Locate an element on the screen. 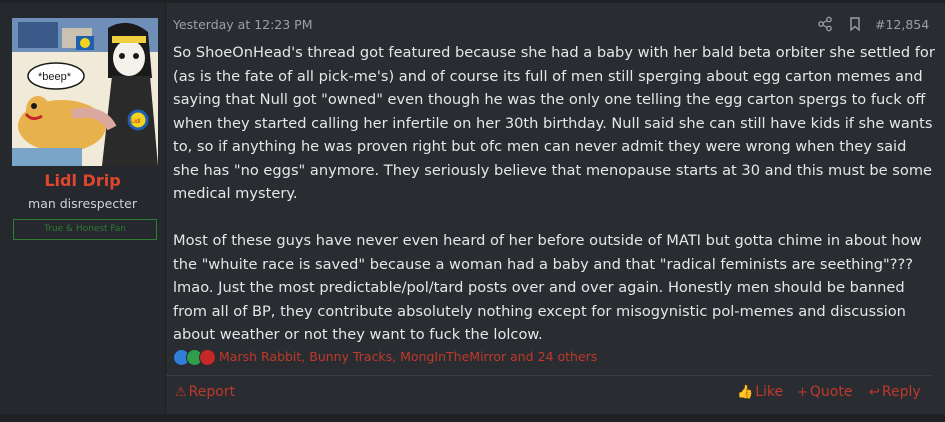  plus-icon: + is located at coordinates (802, 392).